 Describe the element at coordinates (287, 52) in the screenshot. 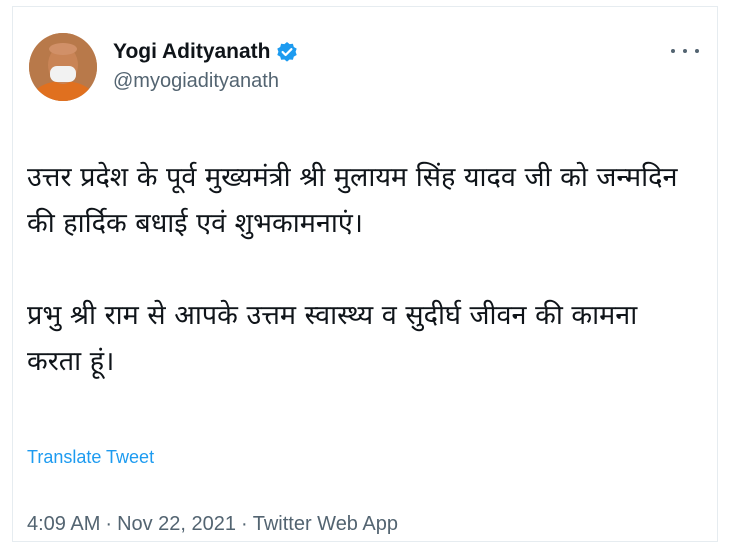

I see `verified-badge-icon` at that location.